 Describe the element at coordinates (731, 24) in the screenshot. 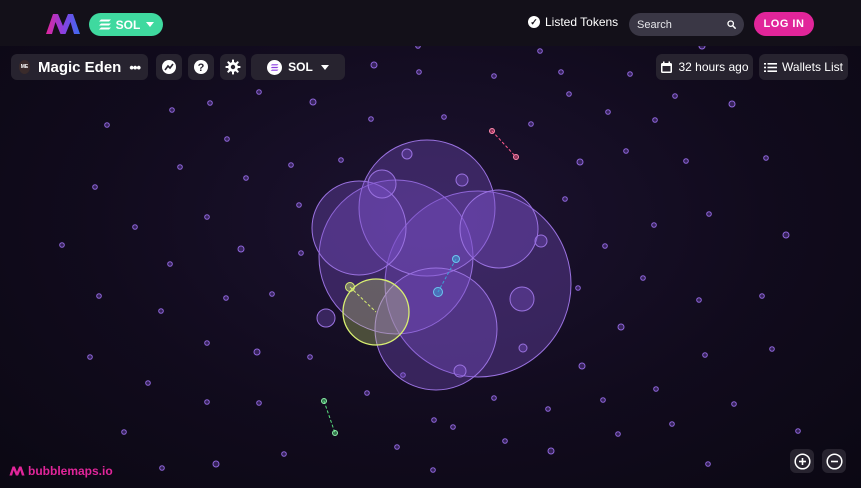

I see `search-icon` at that location.